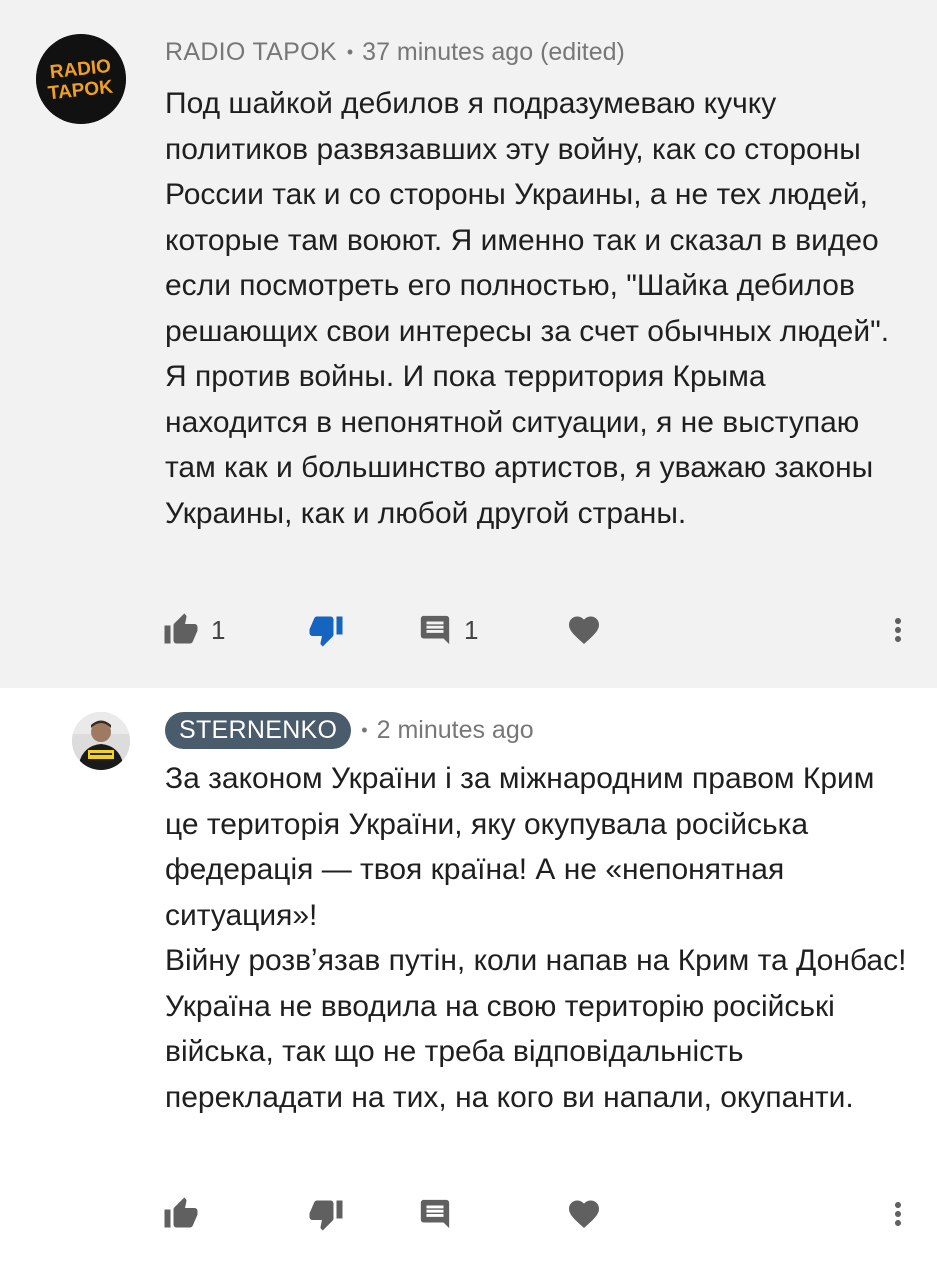  Describe the element at coordinates (493, 51) in the screenshot. I see `comment-time: 37 minutes ago (edited)` at that location.